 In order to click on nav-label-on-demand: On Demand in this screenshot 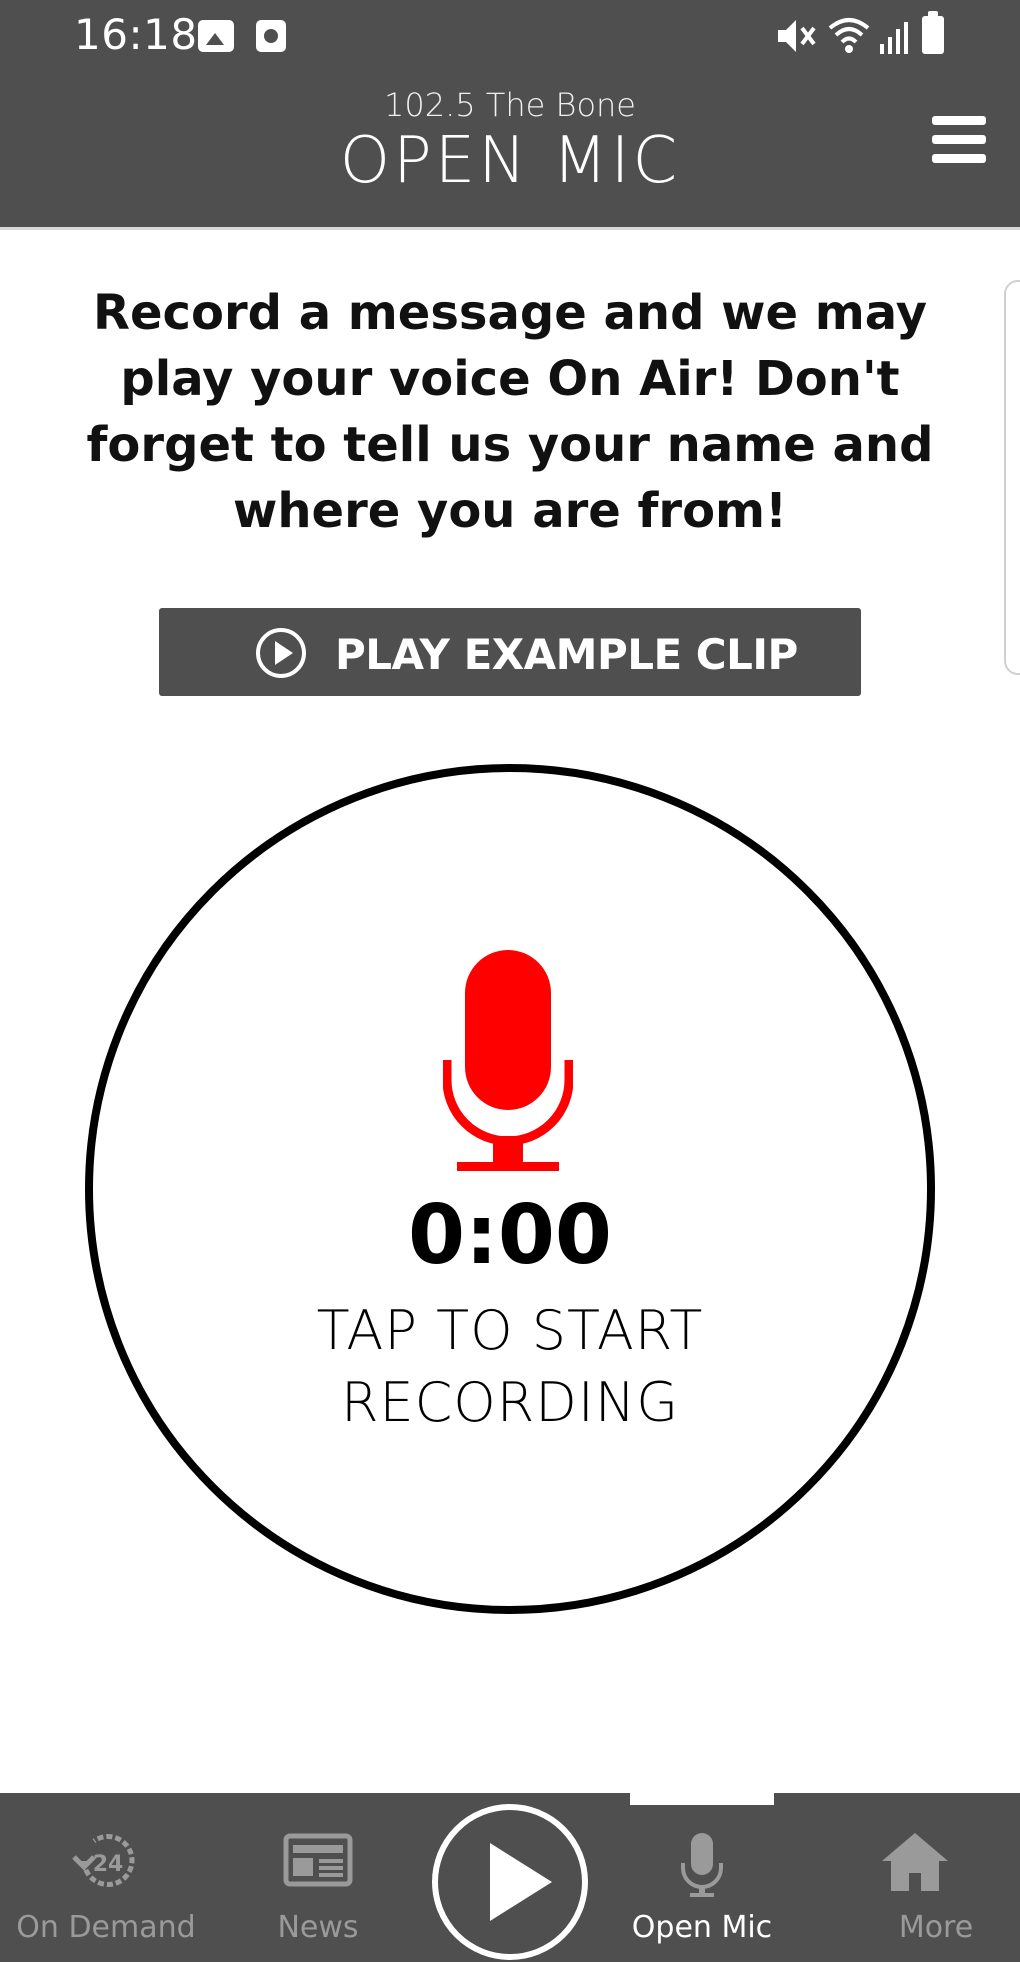, I will do `click(106, 1927)`.